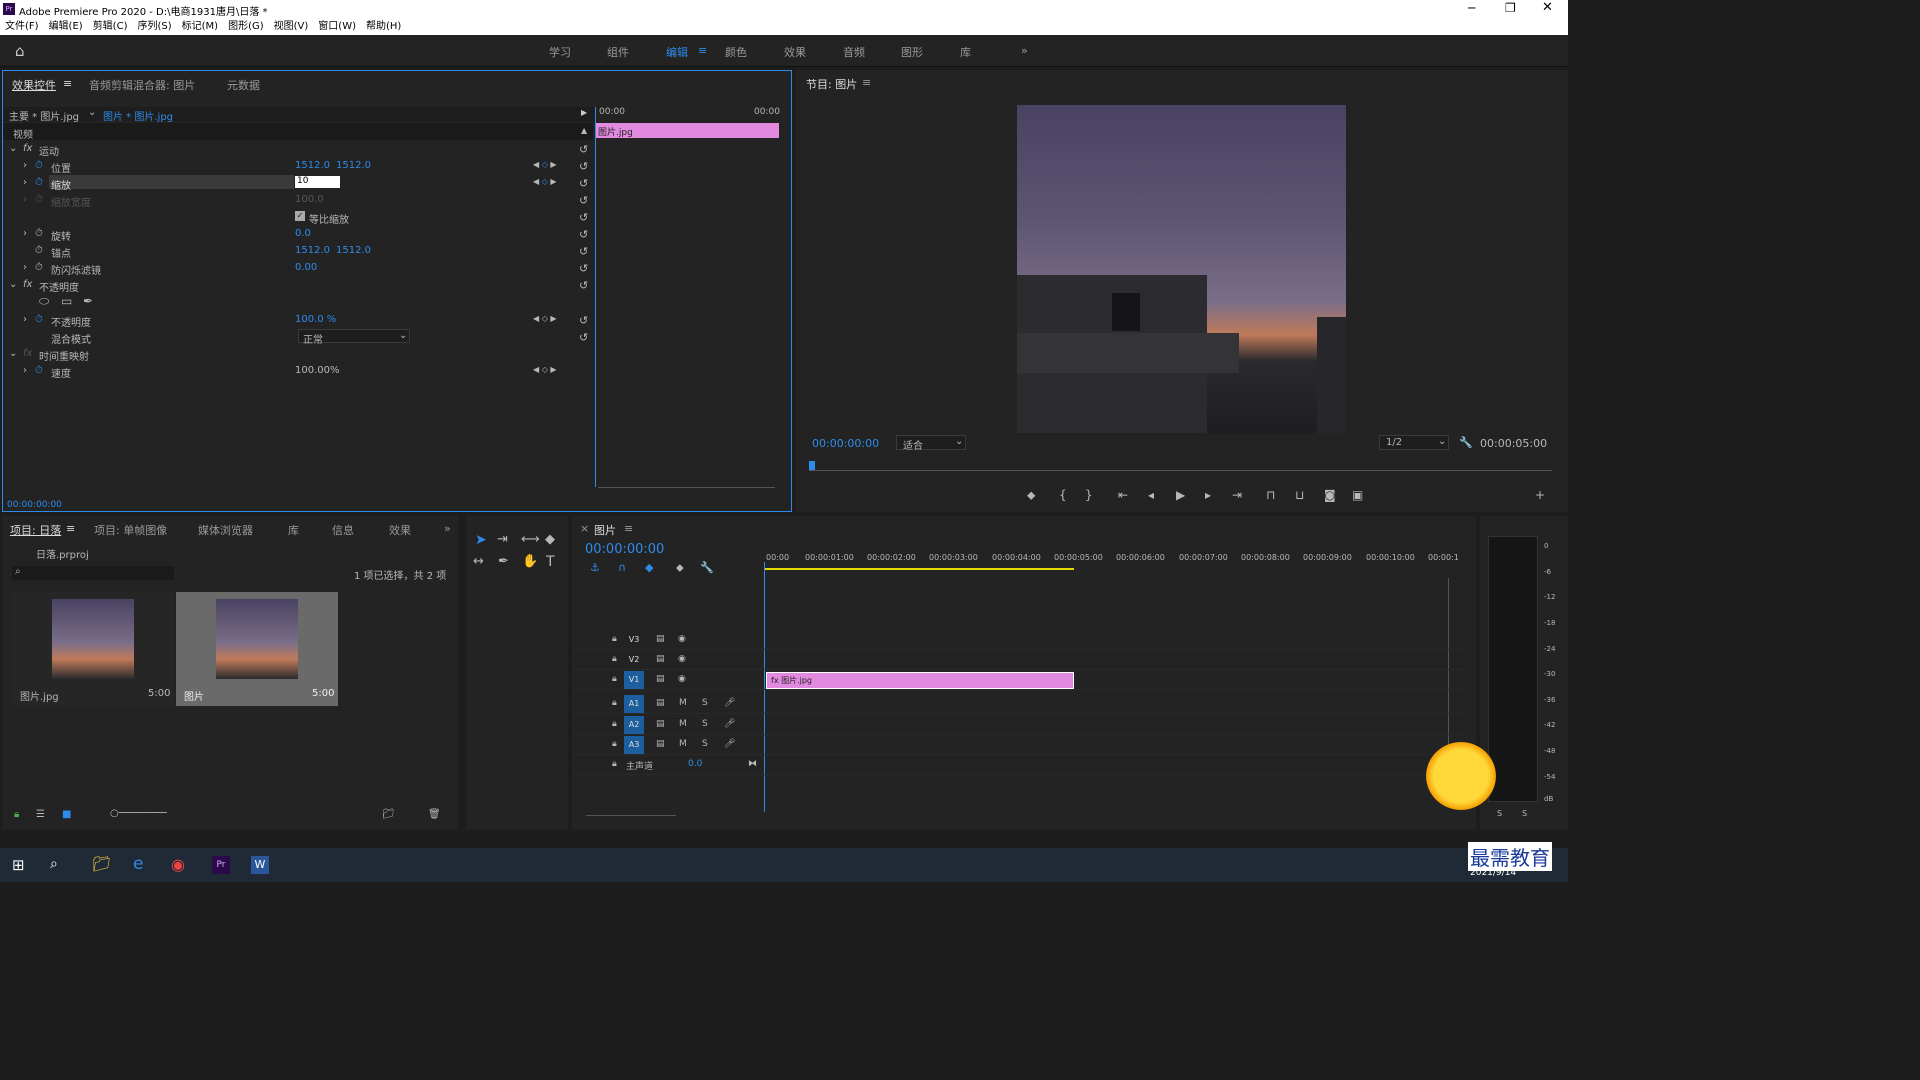  I want to click on solo-left-button: S, so click(1499, 813).